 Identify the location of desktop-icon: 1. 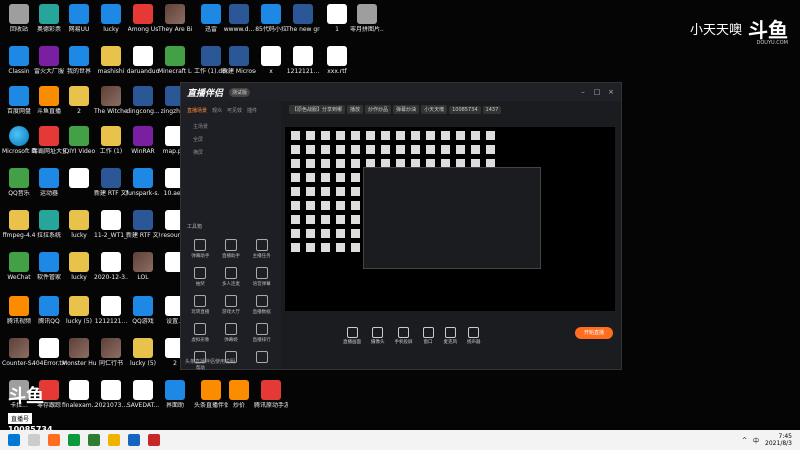
(337, 18).